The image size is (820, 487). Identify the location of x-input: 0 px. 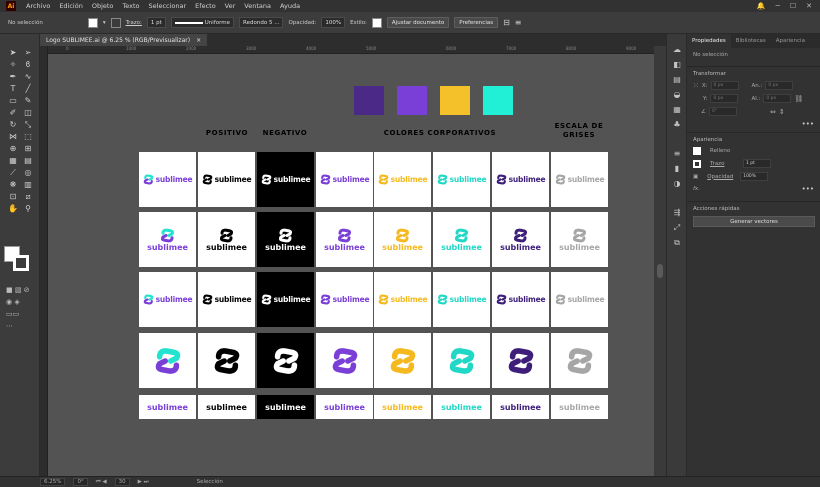
(724, 85).